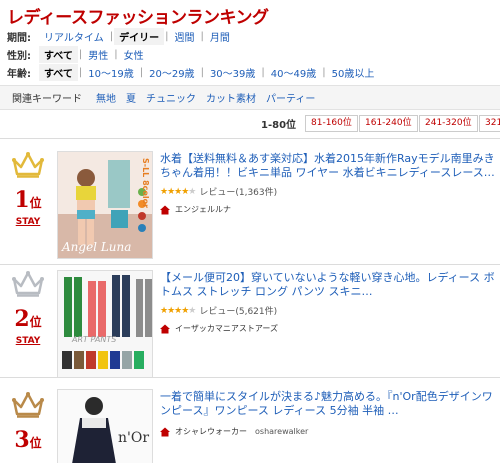  What do you see at coordinates (28, 200) in the screenshot?
I see `rank-number: 1位` at bounding box center [28, 200].